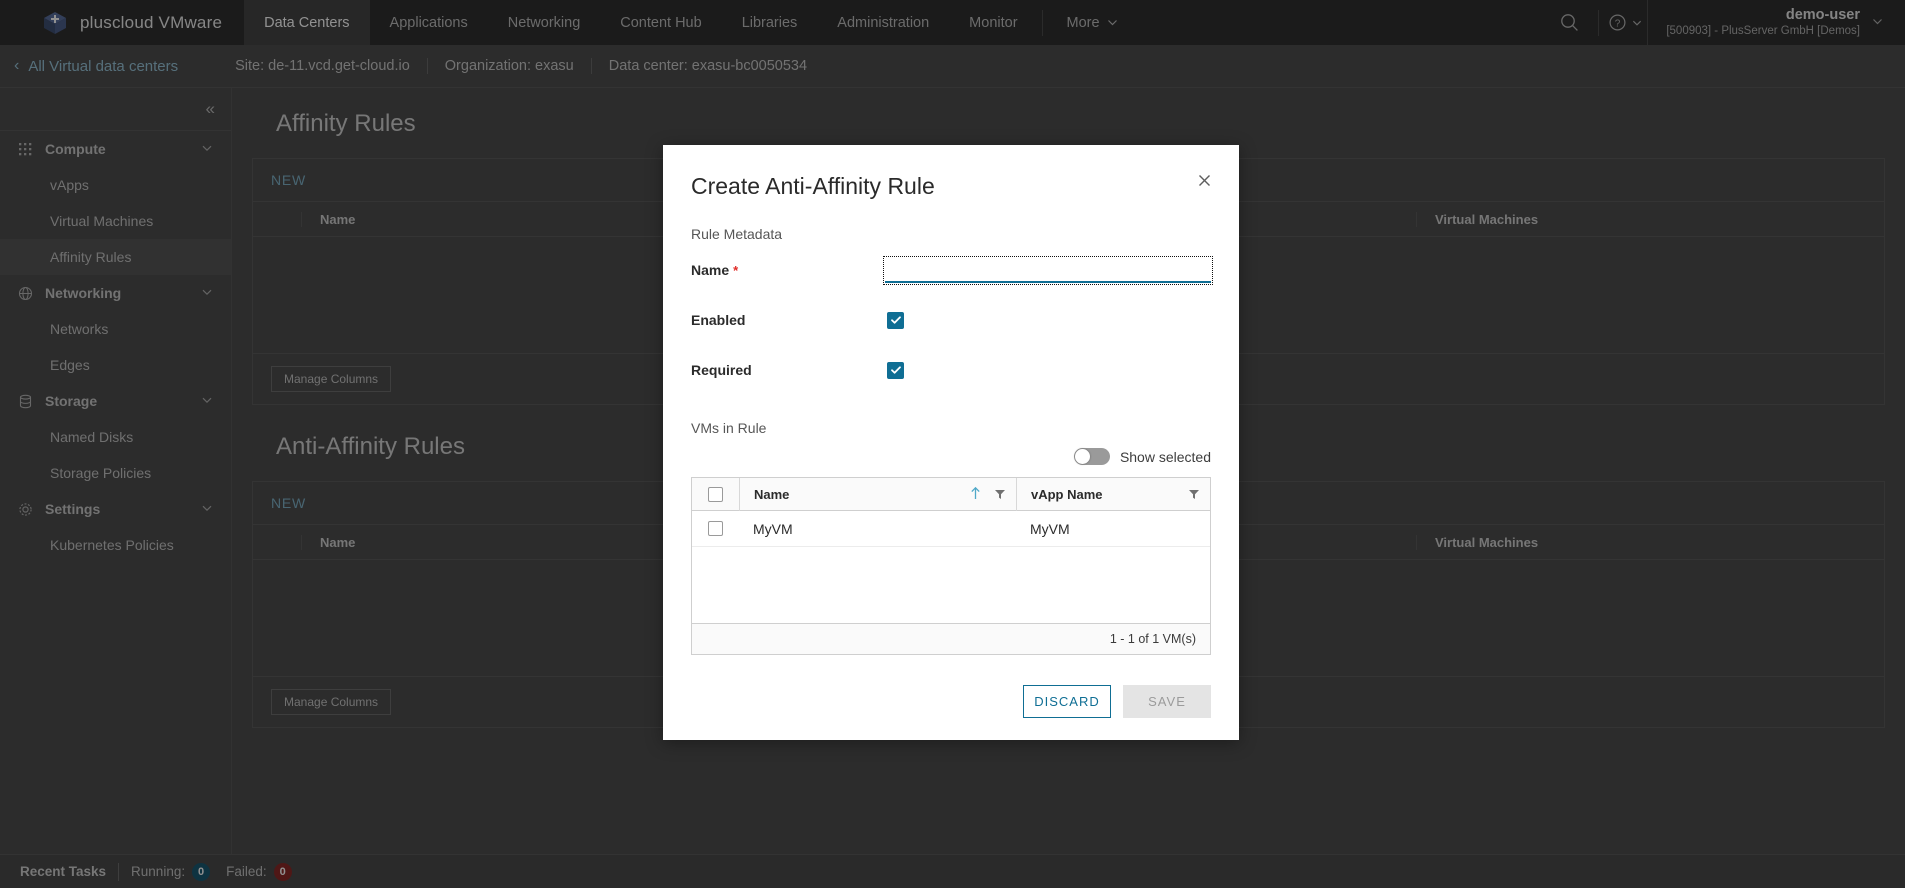  Describe the element at coordinates (951, 701) in the screenshot. I see `modal-actions: DISCARD SAVE` at that location.